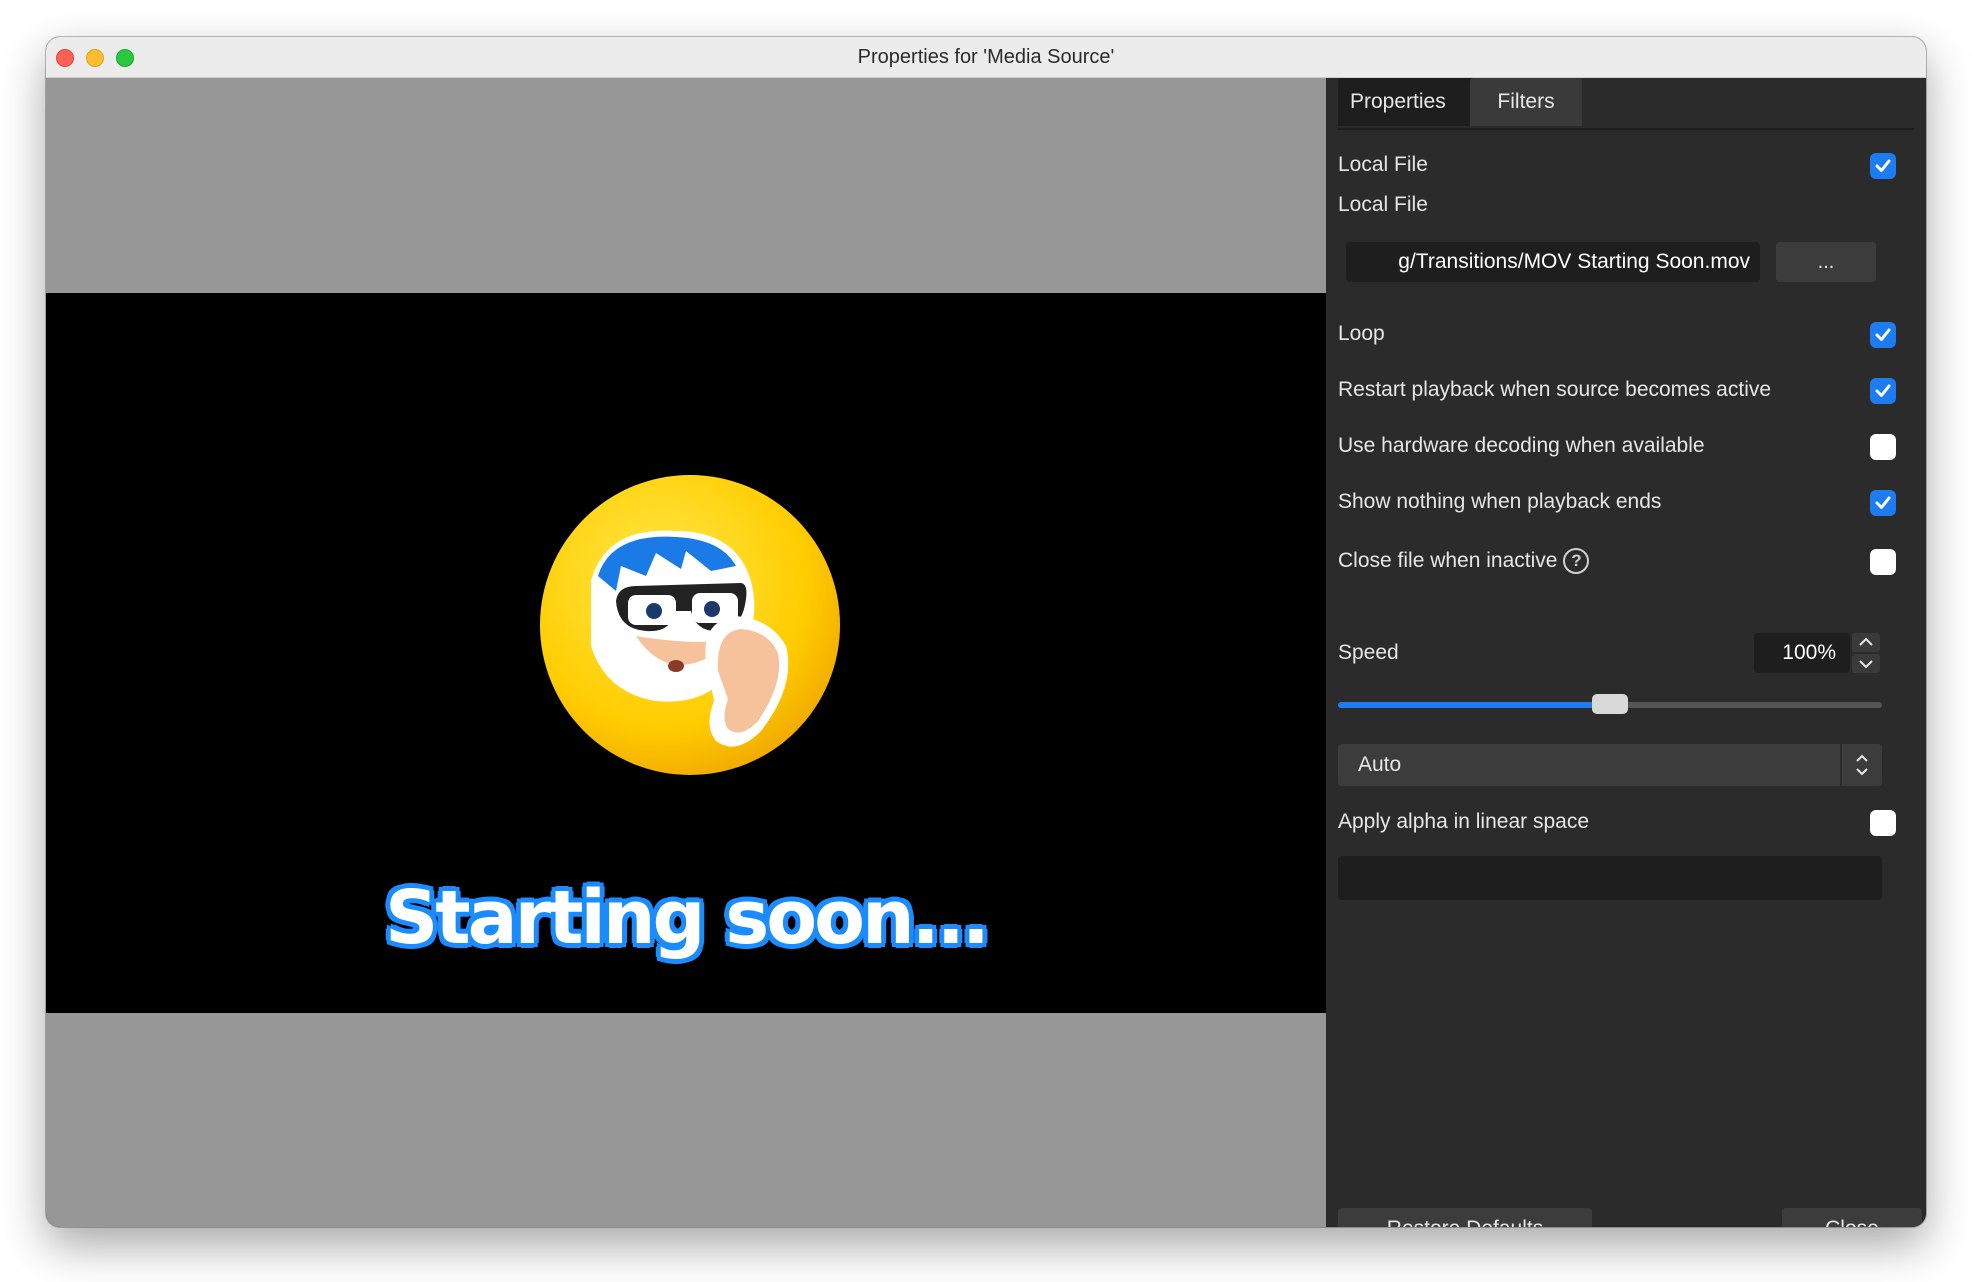  I want to click on close-file-inactive-checkbox, so click(1883, 562).